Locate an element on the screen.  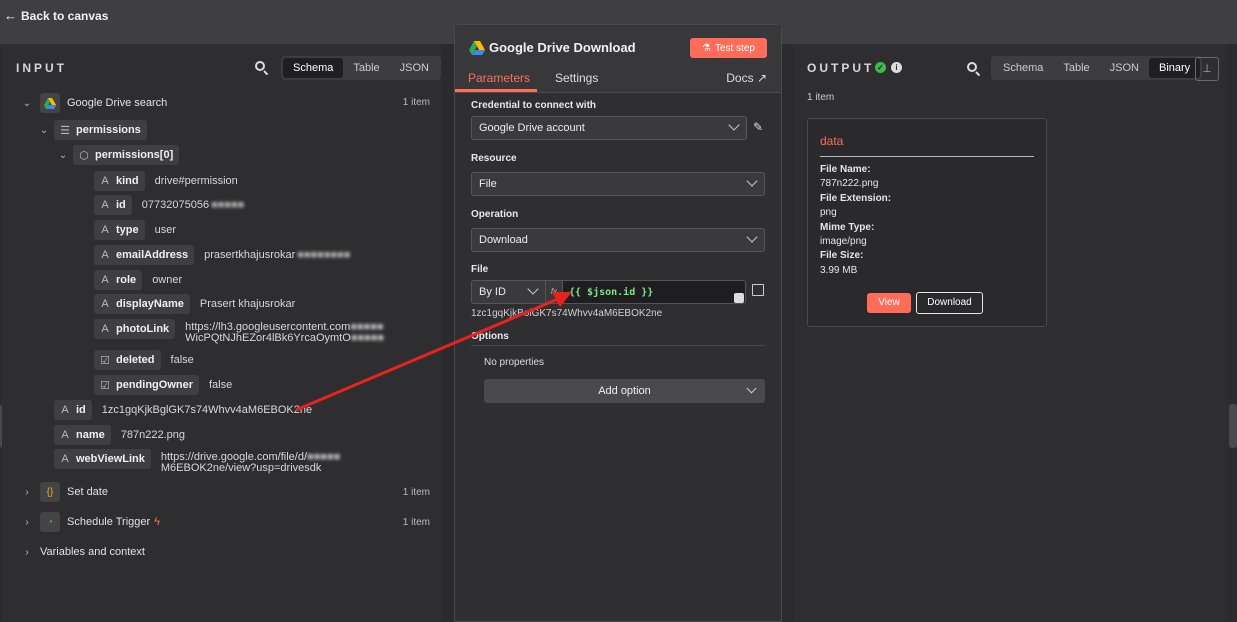
pin-icon: ⊥ is located at coordinates (1207, 69).